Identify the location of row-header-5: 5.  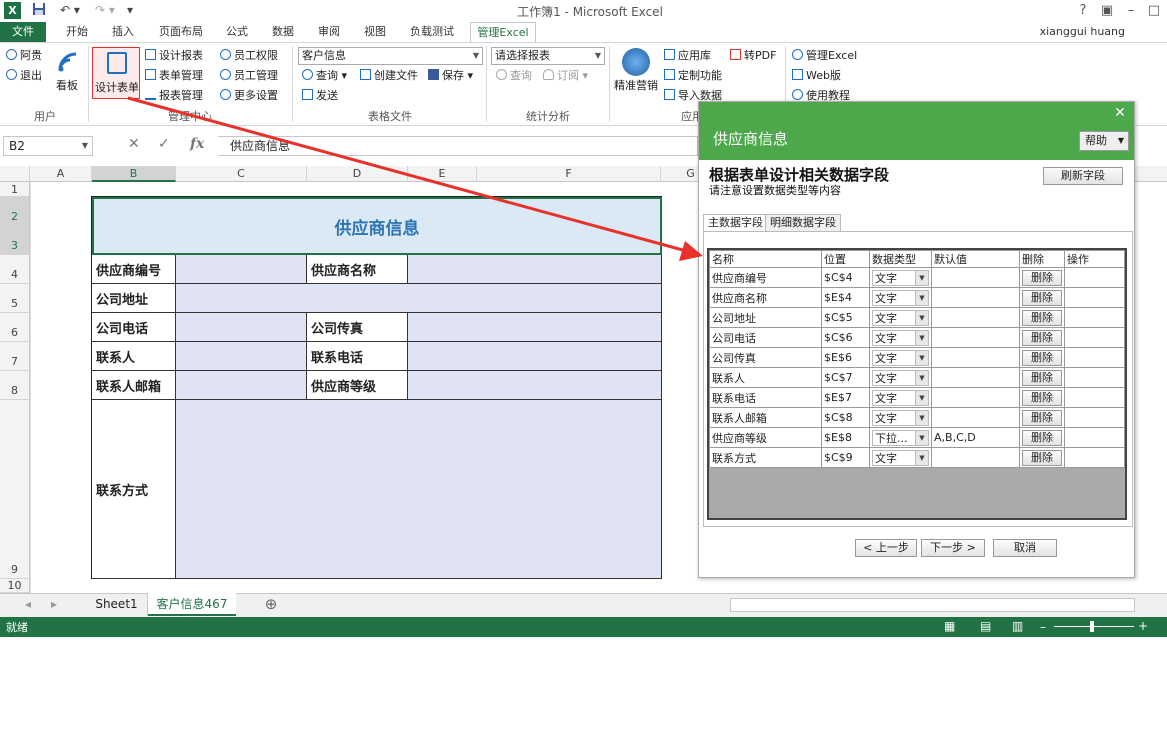
(15, 298).